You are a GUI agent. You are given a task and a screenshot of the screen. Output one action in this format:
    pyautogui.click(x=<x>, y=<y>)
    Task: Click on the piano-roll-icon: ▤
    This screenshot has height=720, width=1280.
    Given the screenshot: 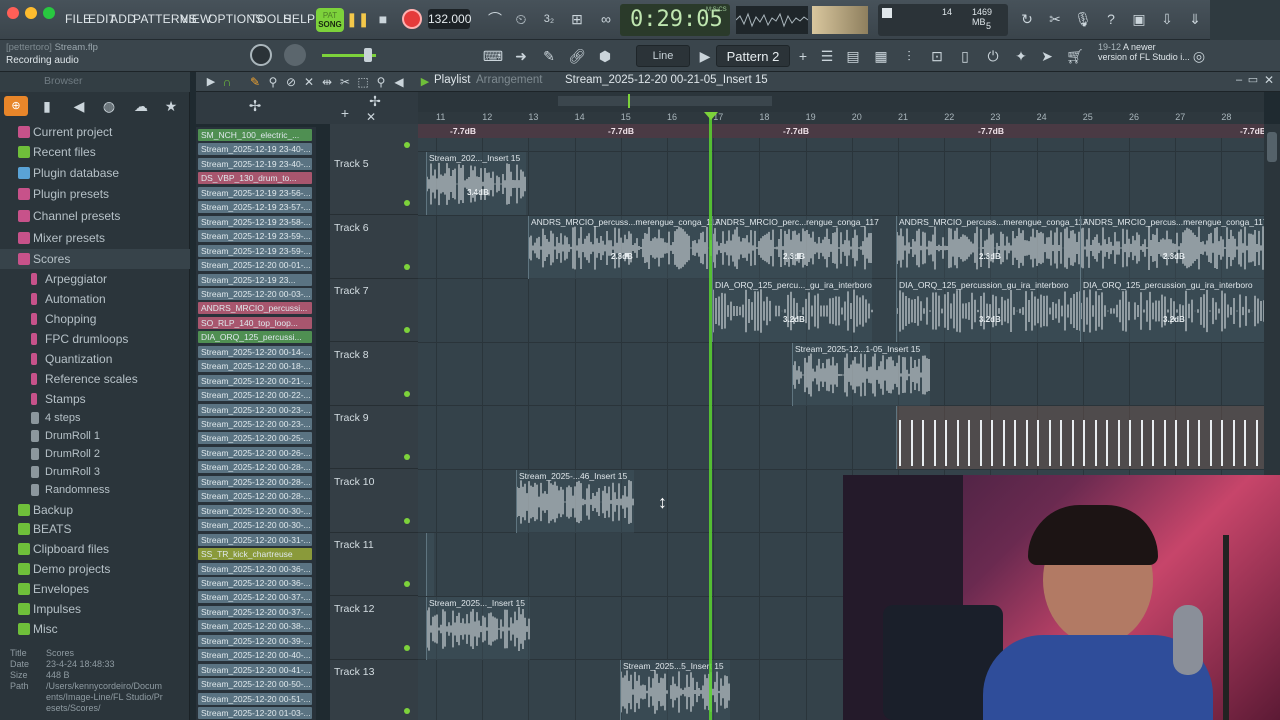 What is the action you would take?
    pyautogui.click(x=853, y=56)
    